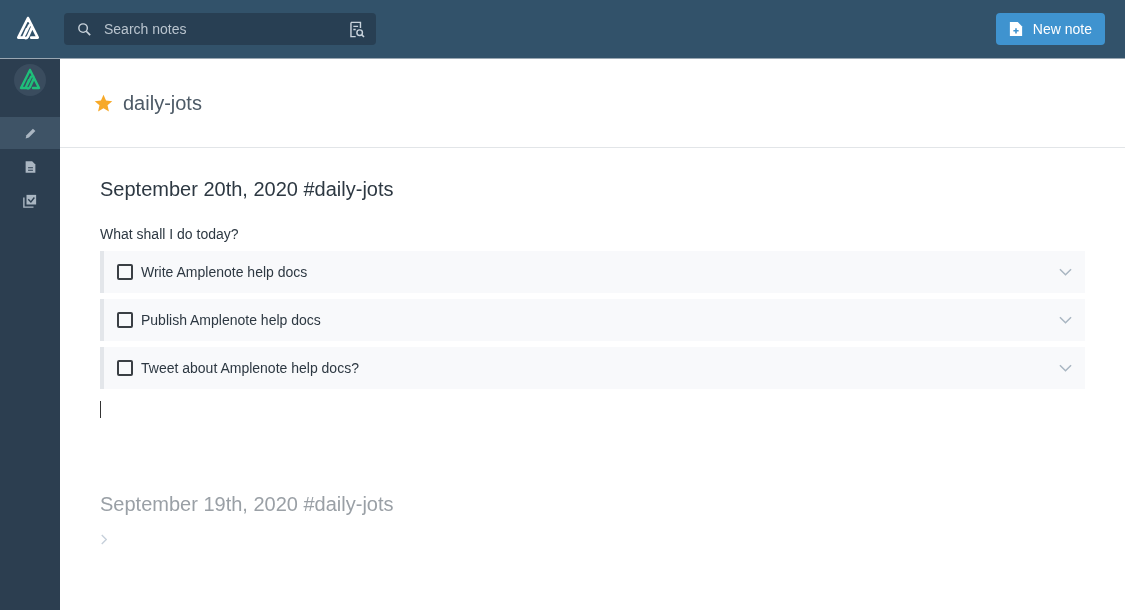 This screenshot has height=610, width=1125. What do you see at coordinates (103, 103) in the screenshot?
I see `star-icon` at bounding box center [103, 103].